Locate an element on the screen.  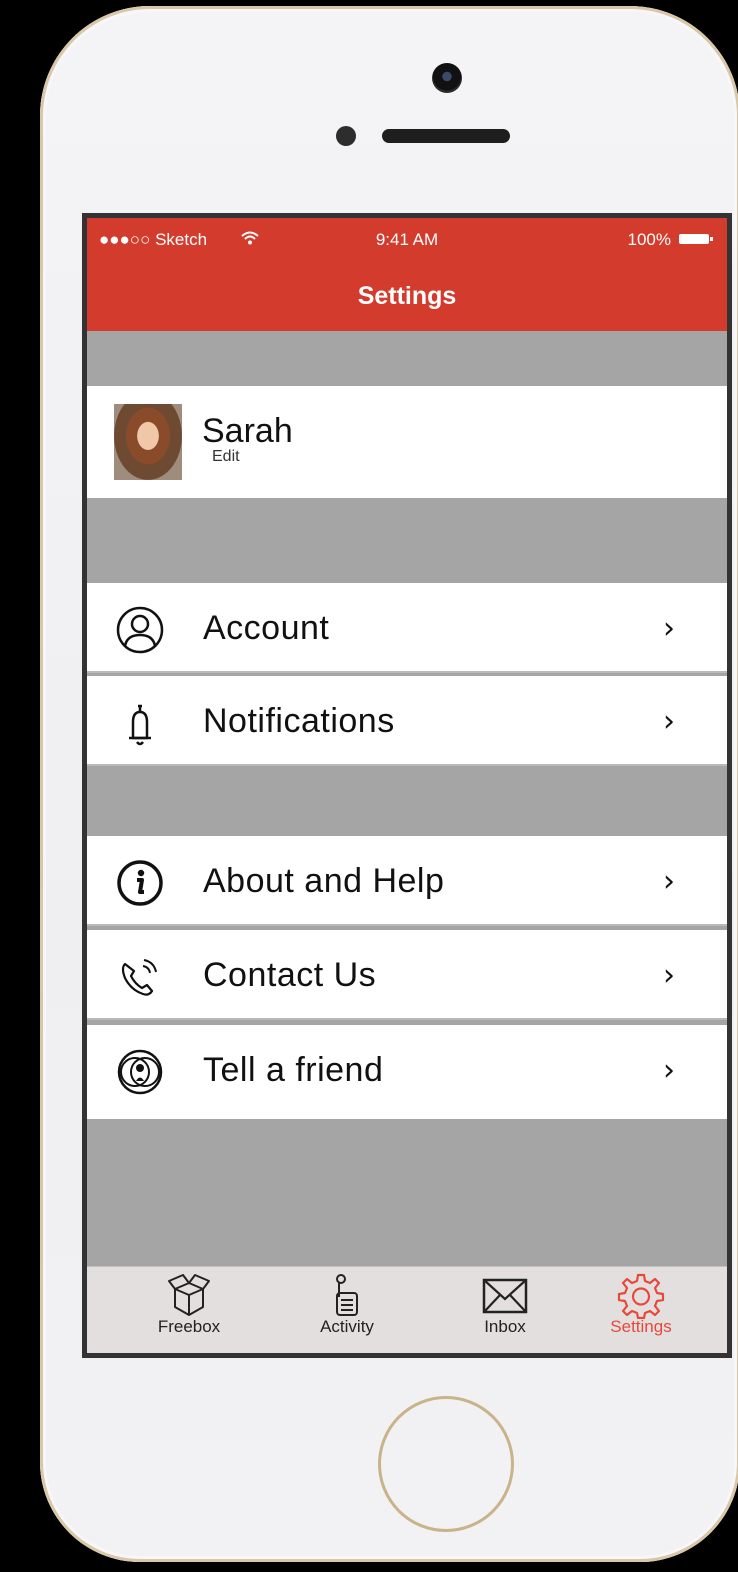
menu-item-notifications: Notifications › is located at coordinates (407, 721).